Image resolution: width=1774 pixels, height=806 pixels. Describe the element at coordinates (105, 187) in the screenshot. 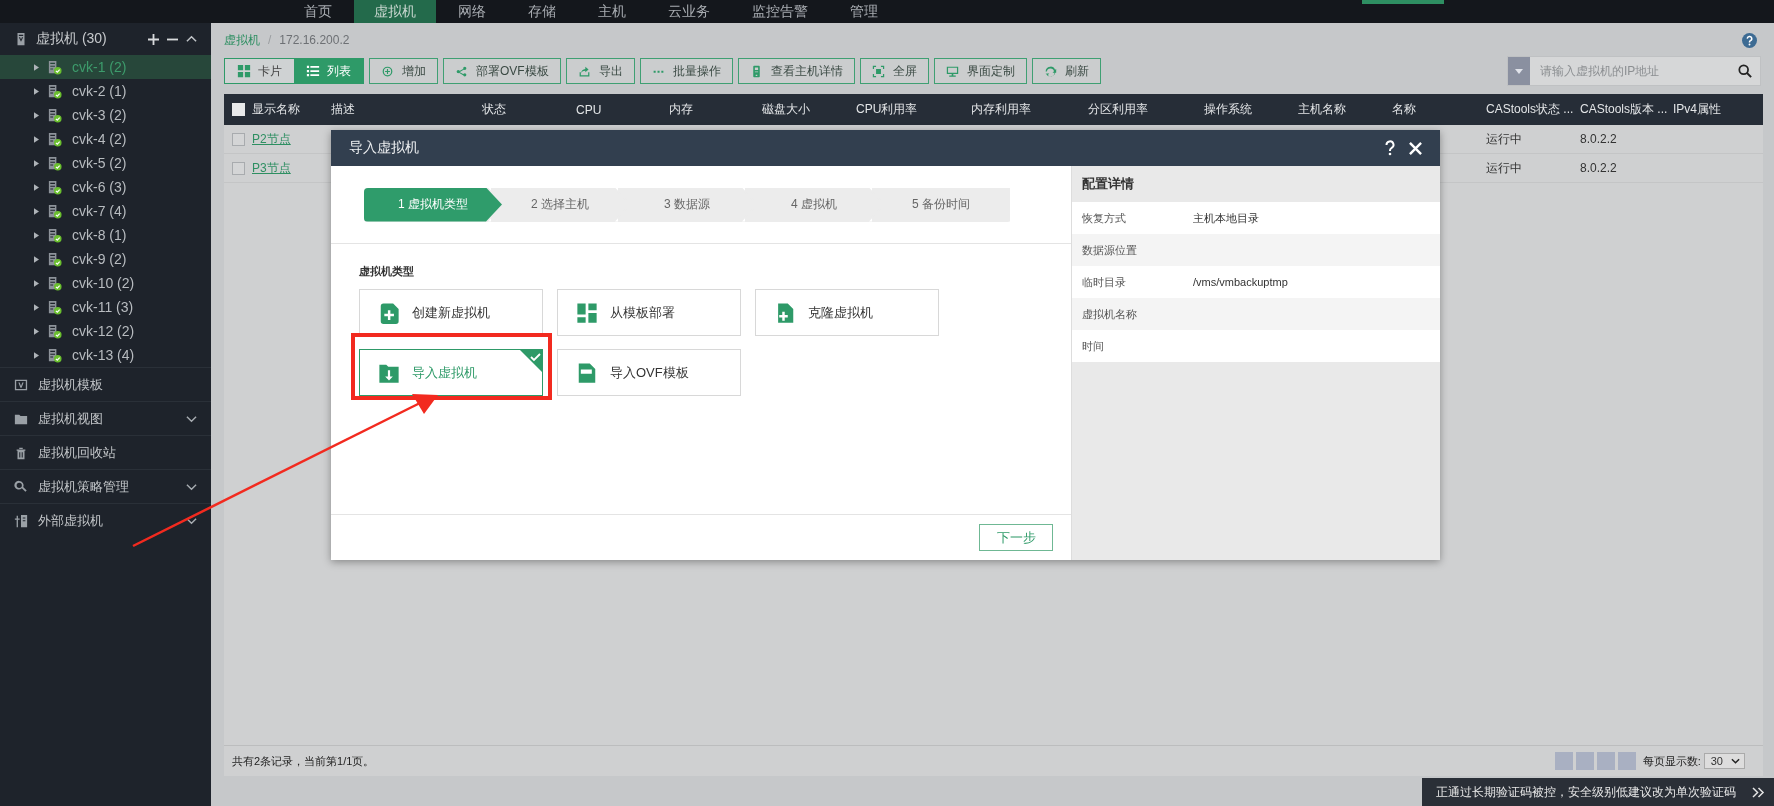

I see `host-tree-item: cvk-6 (3)` at that location.